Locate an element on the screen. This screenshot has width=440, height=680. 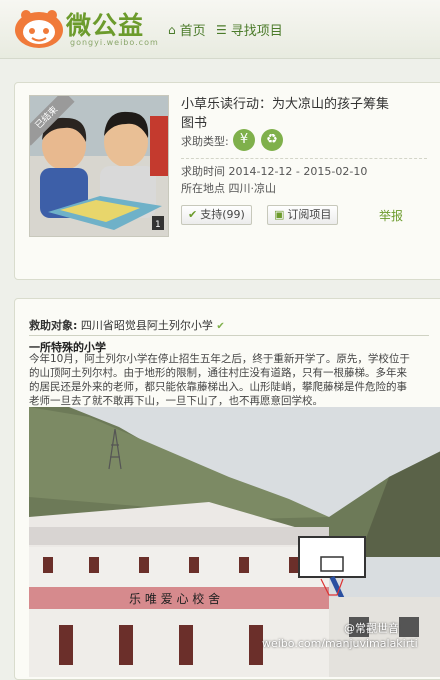
project-title: 小草乐读行动：为大凉山的孩子筹集图书 is located at coordinates (291, 114).